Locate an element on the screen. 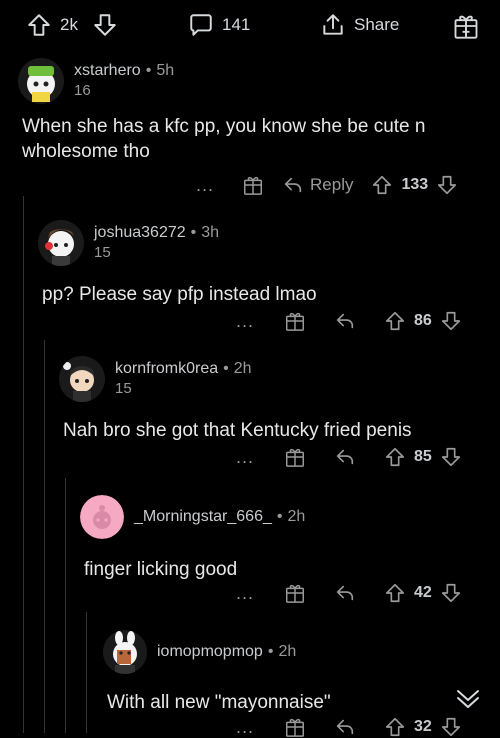  username: joshua36272 is located at coordinates (140, 232).